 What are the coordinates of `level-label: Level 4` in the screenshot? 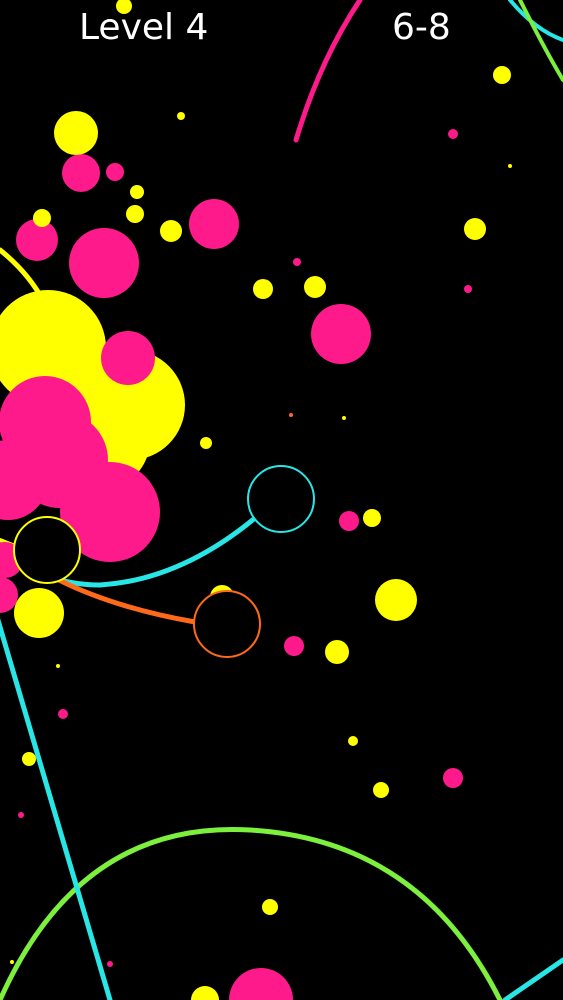 It's located at (144, 27).